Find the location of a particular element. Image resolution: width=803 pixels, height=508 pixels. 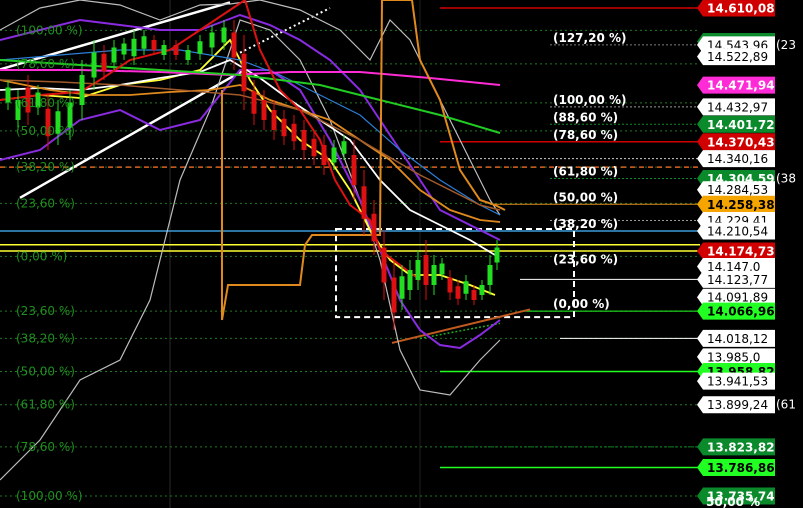

price-tag: 14.522,89 is located at coordinates (736, 57).